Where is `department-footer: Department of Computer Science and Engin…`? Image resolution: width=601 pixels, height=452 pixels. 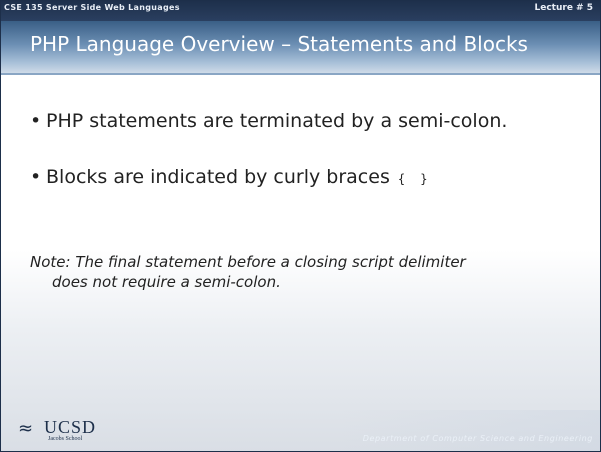
department-footer: Department of Computer Science and Engin… is located at coordinates (477, 438).